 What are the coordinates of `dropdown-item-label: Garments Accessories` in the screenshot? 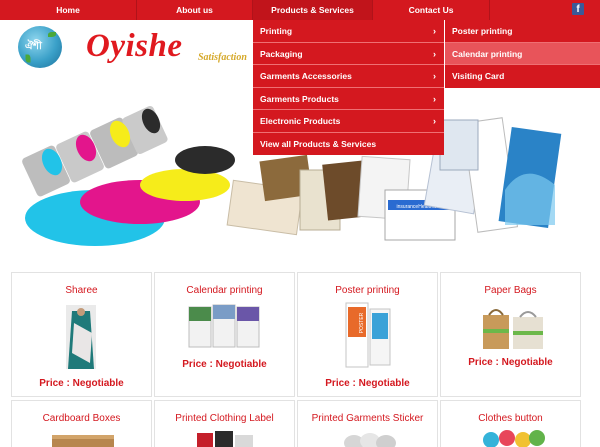 It's located at (306, 76).